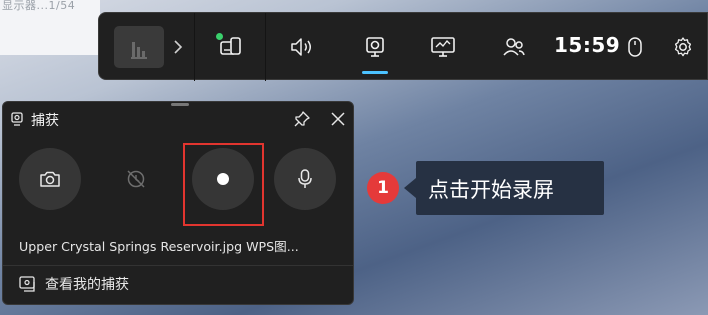 This screenshot has height=315, width=708. What do you see at coordinates (302, 119) in the screenshot?
I see `pin-icon` at bounding box center [302, 119].